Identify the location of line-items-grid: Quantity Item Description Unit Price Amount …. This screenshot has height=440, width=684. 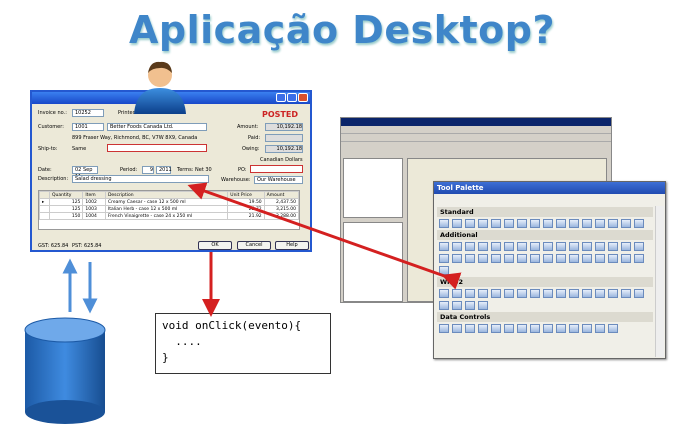
(169, 210).